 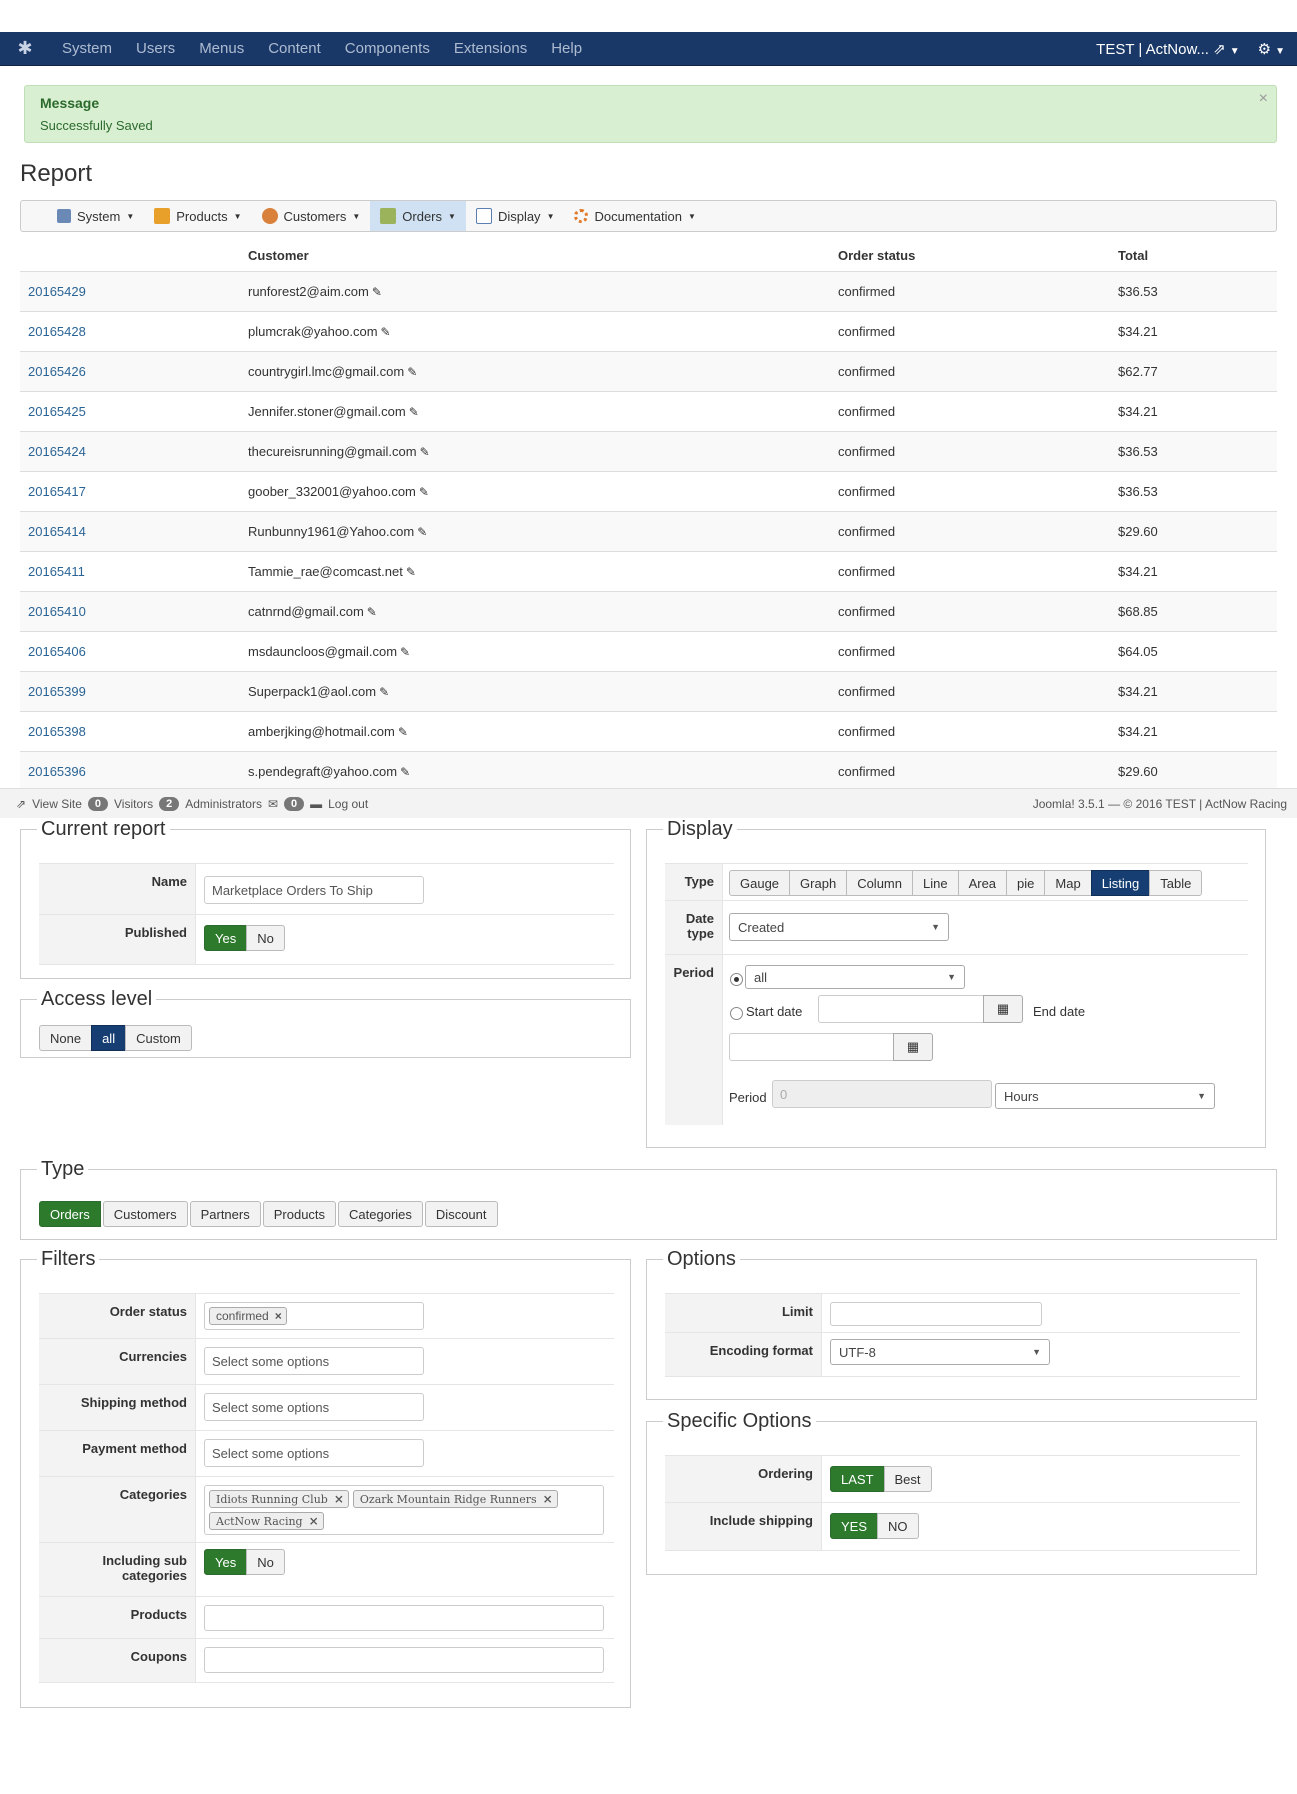 What do you see at coordinates (940, 1352) in the screenshot?
I see `encoding-select: UTF-8 ▼` at bounding box center [940, 1352].